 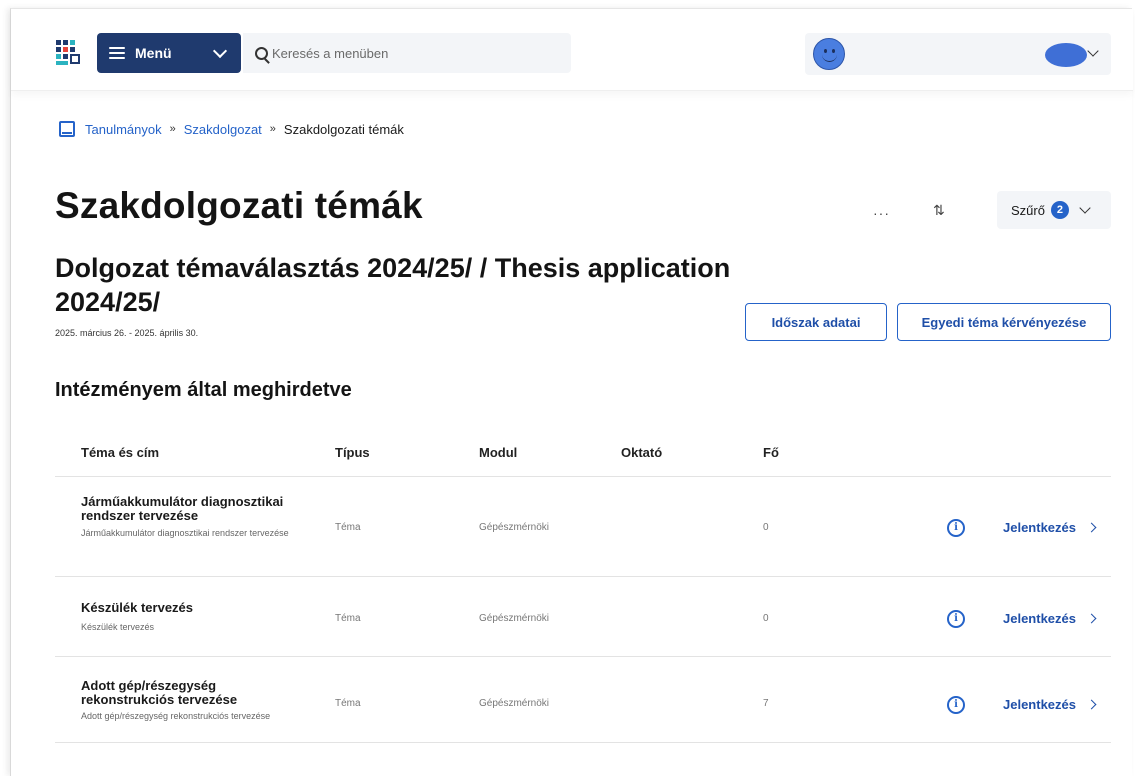 What do you see at coordinates (641, 452) in the screenshot?
I see `column-header-teacher: Oktató` at bounding box center [641, 452].